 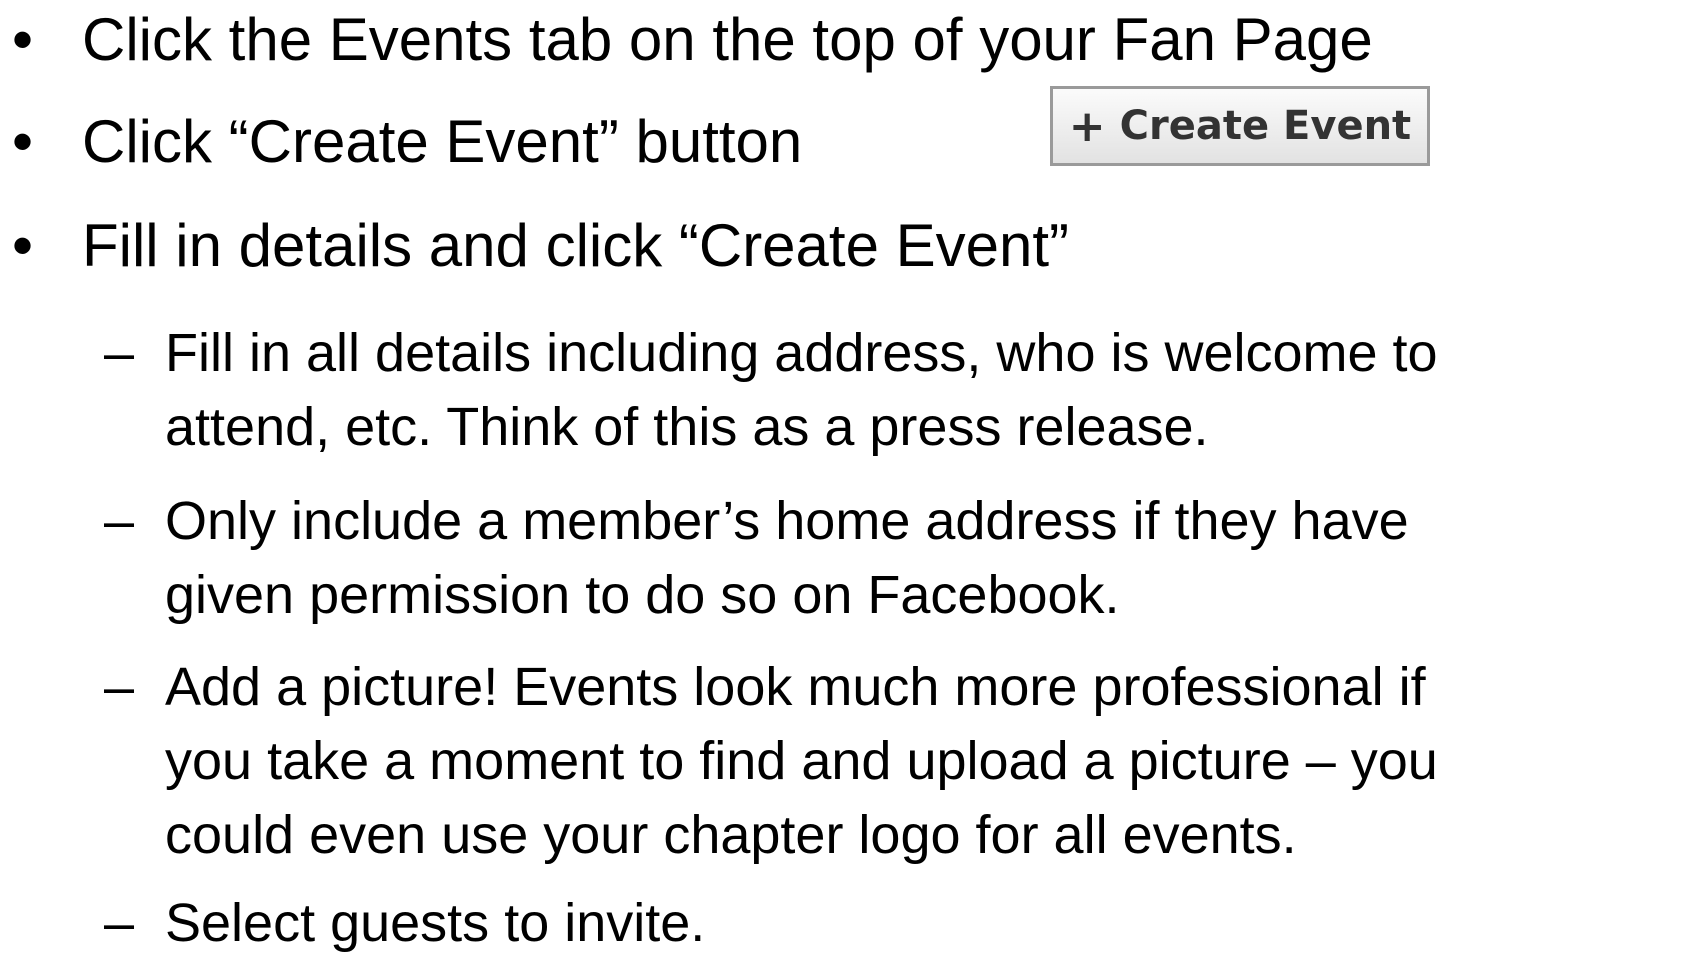 I want to click on sub-bullet-line: given permission to do so on Facebook., so click(x=642, y=595).